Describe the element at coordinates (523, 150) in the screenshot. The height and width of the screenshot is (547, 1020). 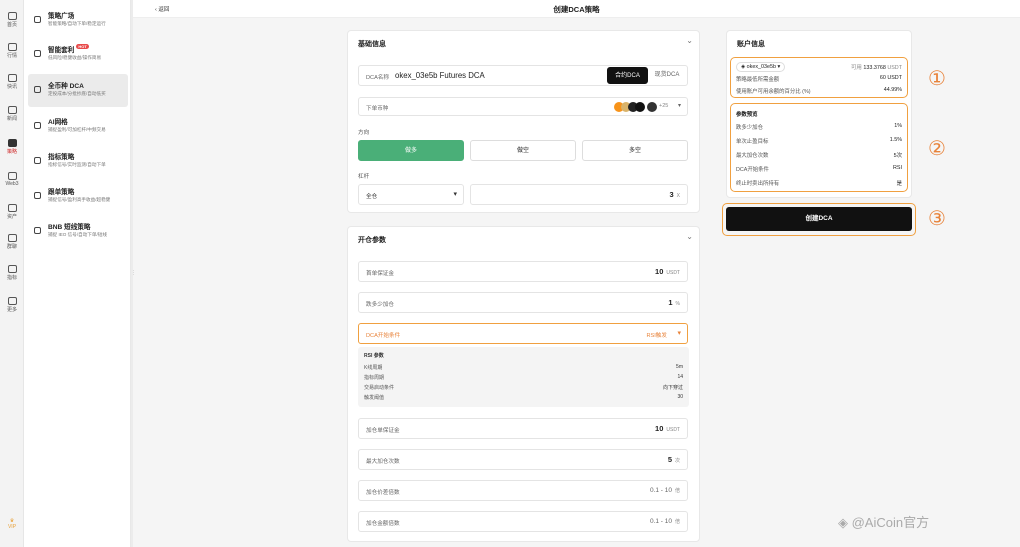
I see `direction-short-button: 做空` at that location.